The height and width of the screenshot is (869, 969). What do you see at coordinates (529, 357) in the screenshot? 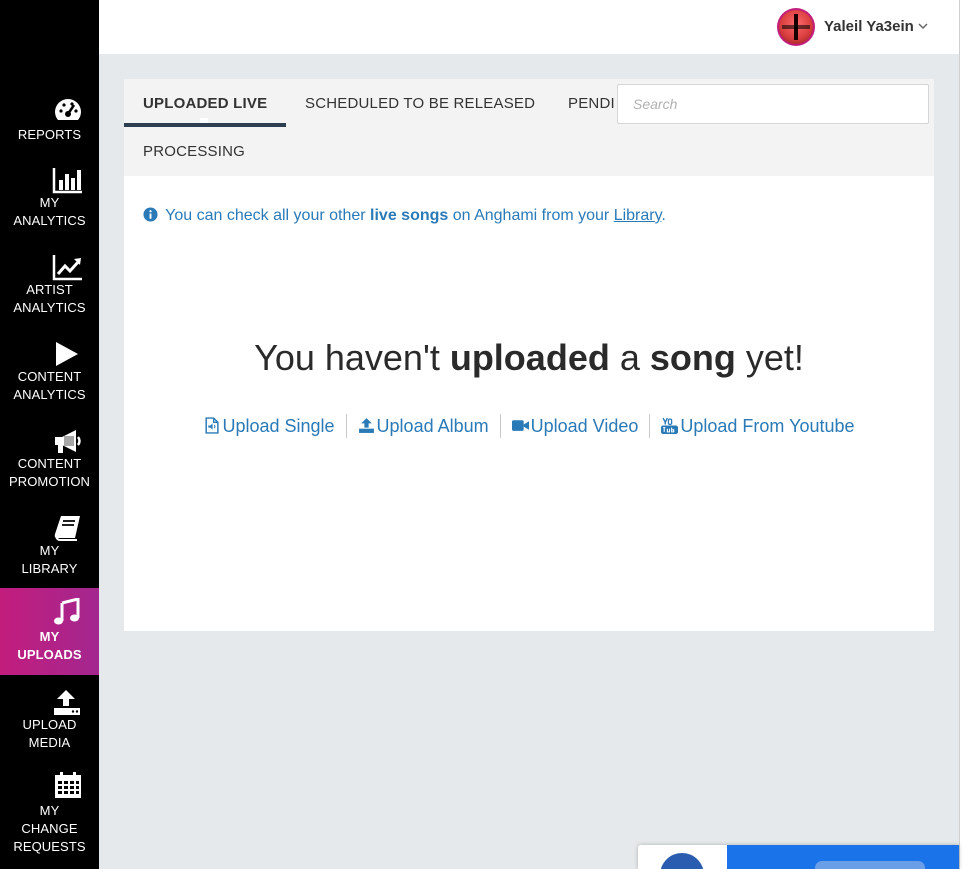
I see `empty-state-message: You haven't uploaded a song yet!` at bounding box center [529, 357].